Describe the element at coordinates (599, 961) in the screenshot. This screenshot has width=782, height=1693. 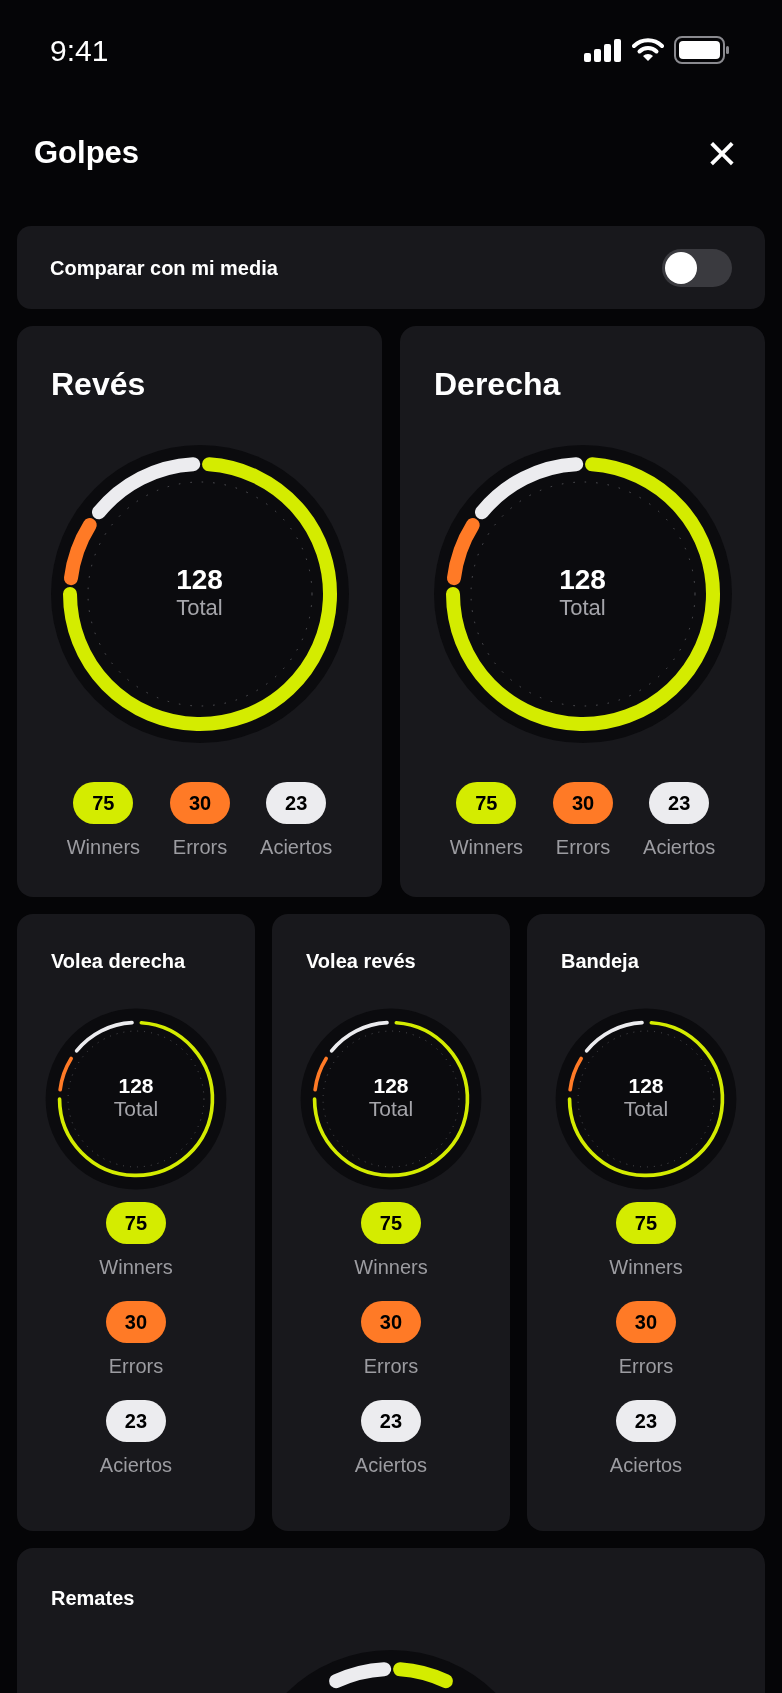
I see `card-title: Bandeja` at that location.